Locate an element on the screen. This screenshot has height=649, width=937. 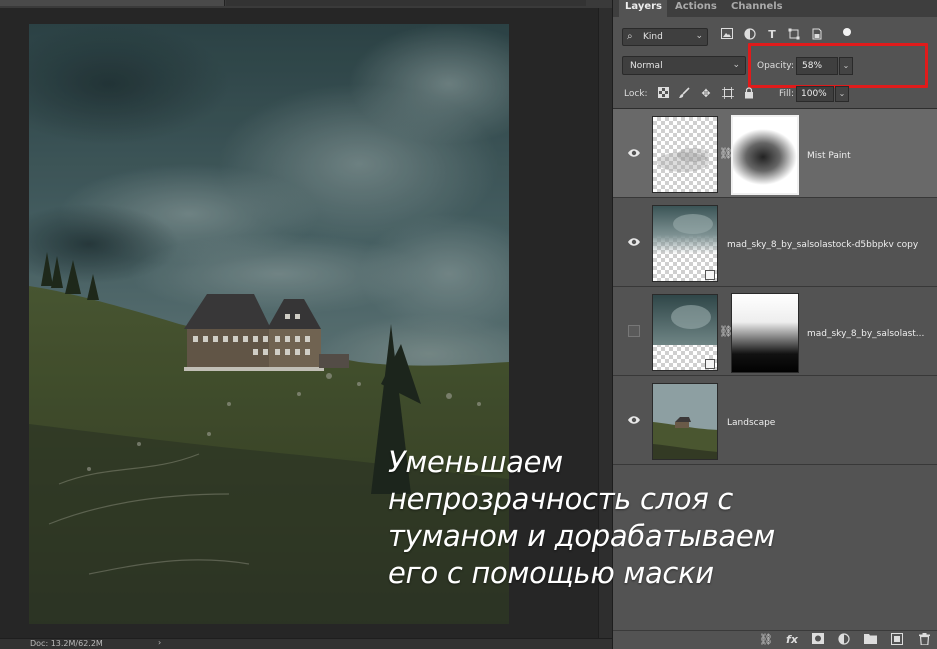
link-layers-icon: ⛓ is located at coordinates (766, 640).